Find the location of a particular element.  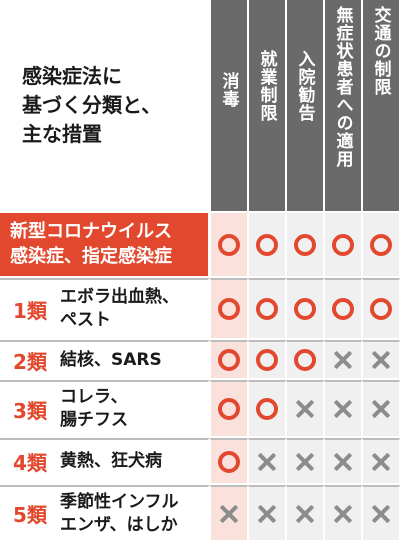

table-title: 感染症法に 基づく分類と、 主な措置 is located at coordinates (92, 105).